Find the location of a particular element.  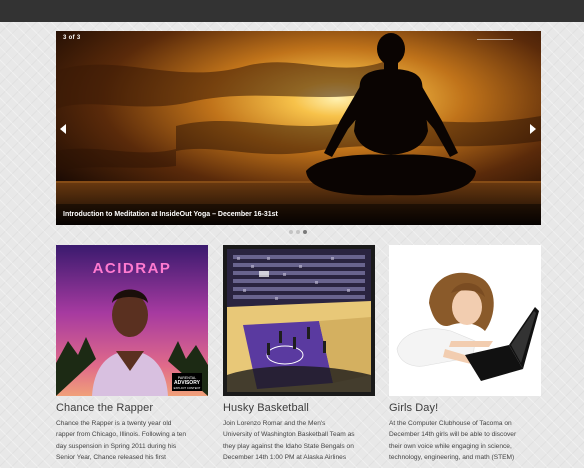

slide-counter-total: 3 is located at coordinates (78, 38).